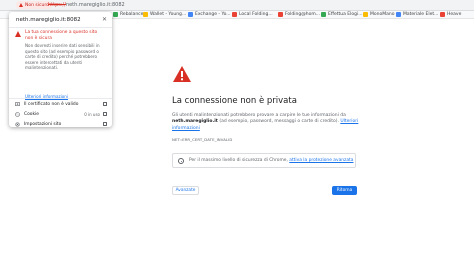 This screenshot has height=263, width=474. What do you see at coordinates (454, 14) in the screenshot?
I see `bookmark-label: Heave` at bounding box center [454, 14].